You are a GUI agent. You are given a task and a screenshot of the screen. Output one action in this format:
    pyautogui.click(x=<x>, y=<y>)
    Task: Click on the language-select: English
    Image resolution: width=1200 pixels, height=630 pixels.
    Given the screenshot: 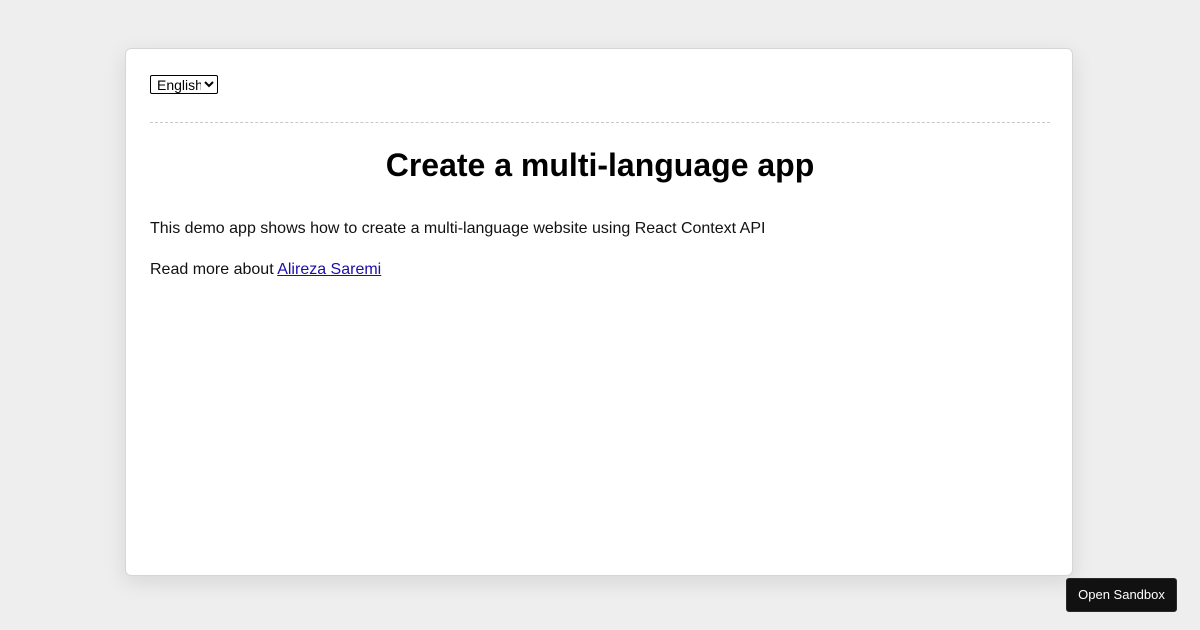 What is the action you would take?
    pyautogui.click(x=184, y=84)
    